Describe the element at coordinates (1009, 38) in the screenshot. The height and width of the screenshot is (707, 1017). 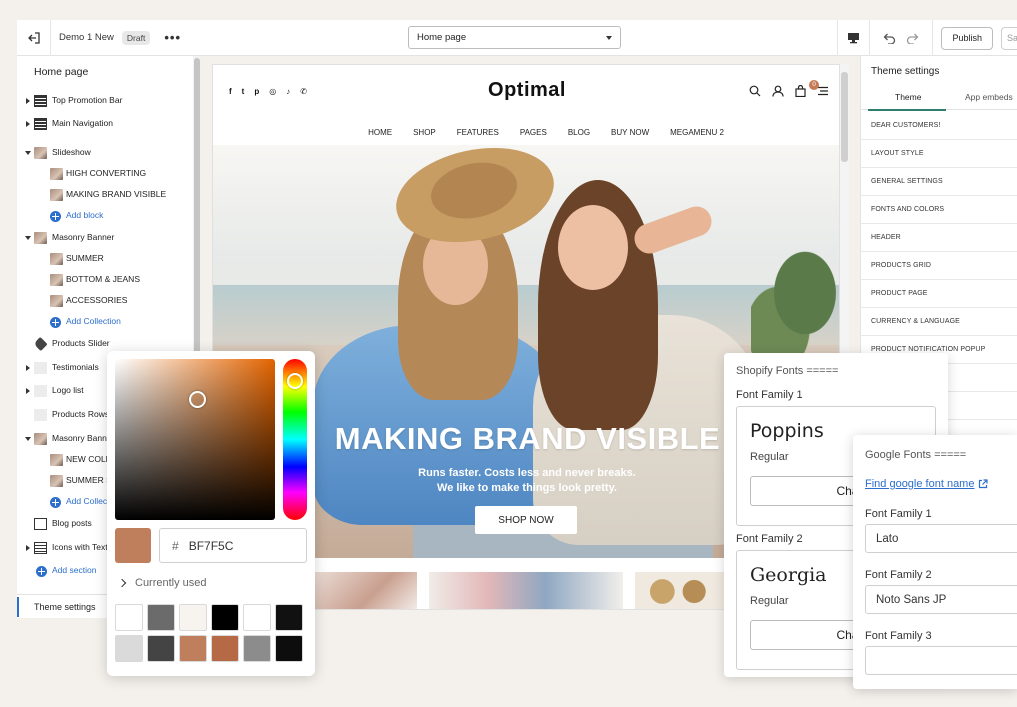
I see `save-button: Save` at that location.